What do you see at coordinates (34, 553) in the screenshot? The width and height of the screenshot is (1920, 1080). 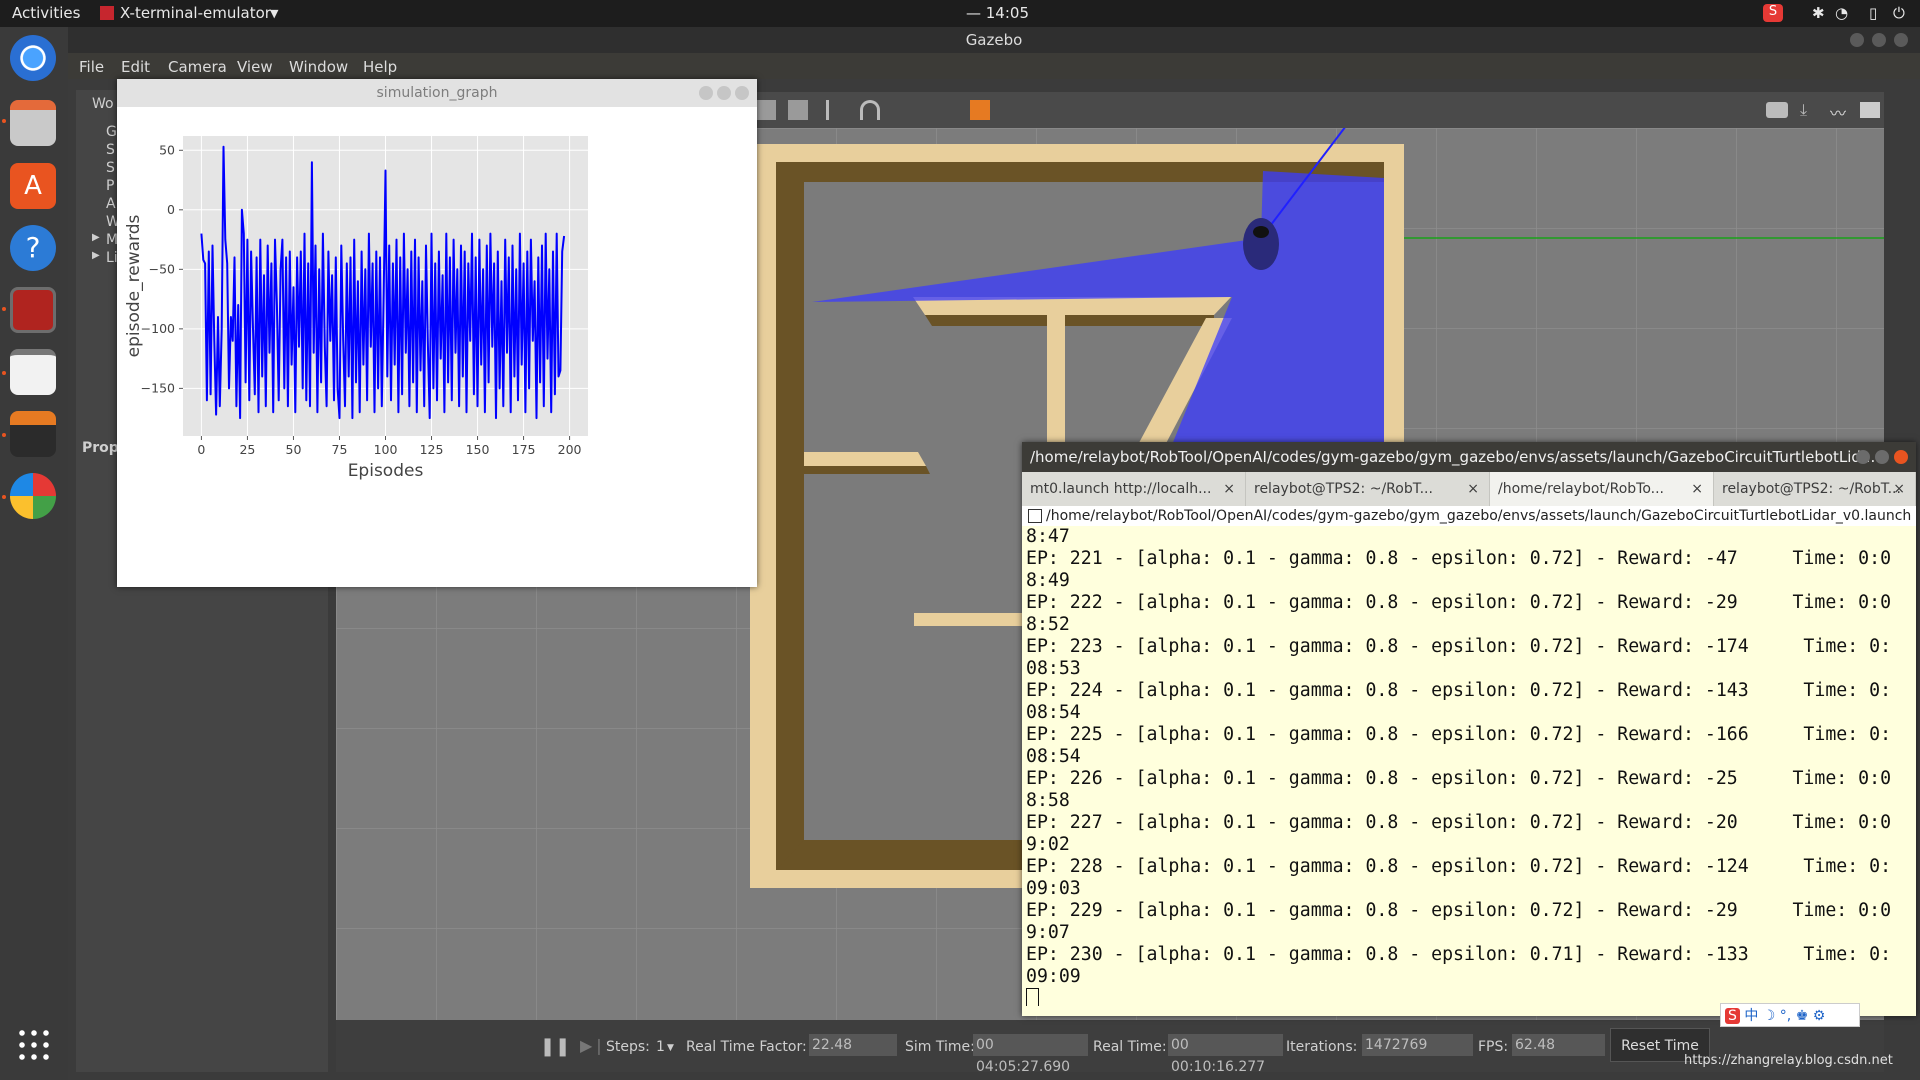 I see `launcher-dock: A ?` at bounding box center [34, 553].